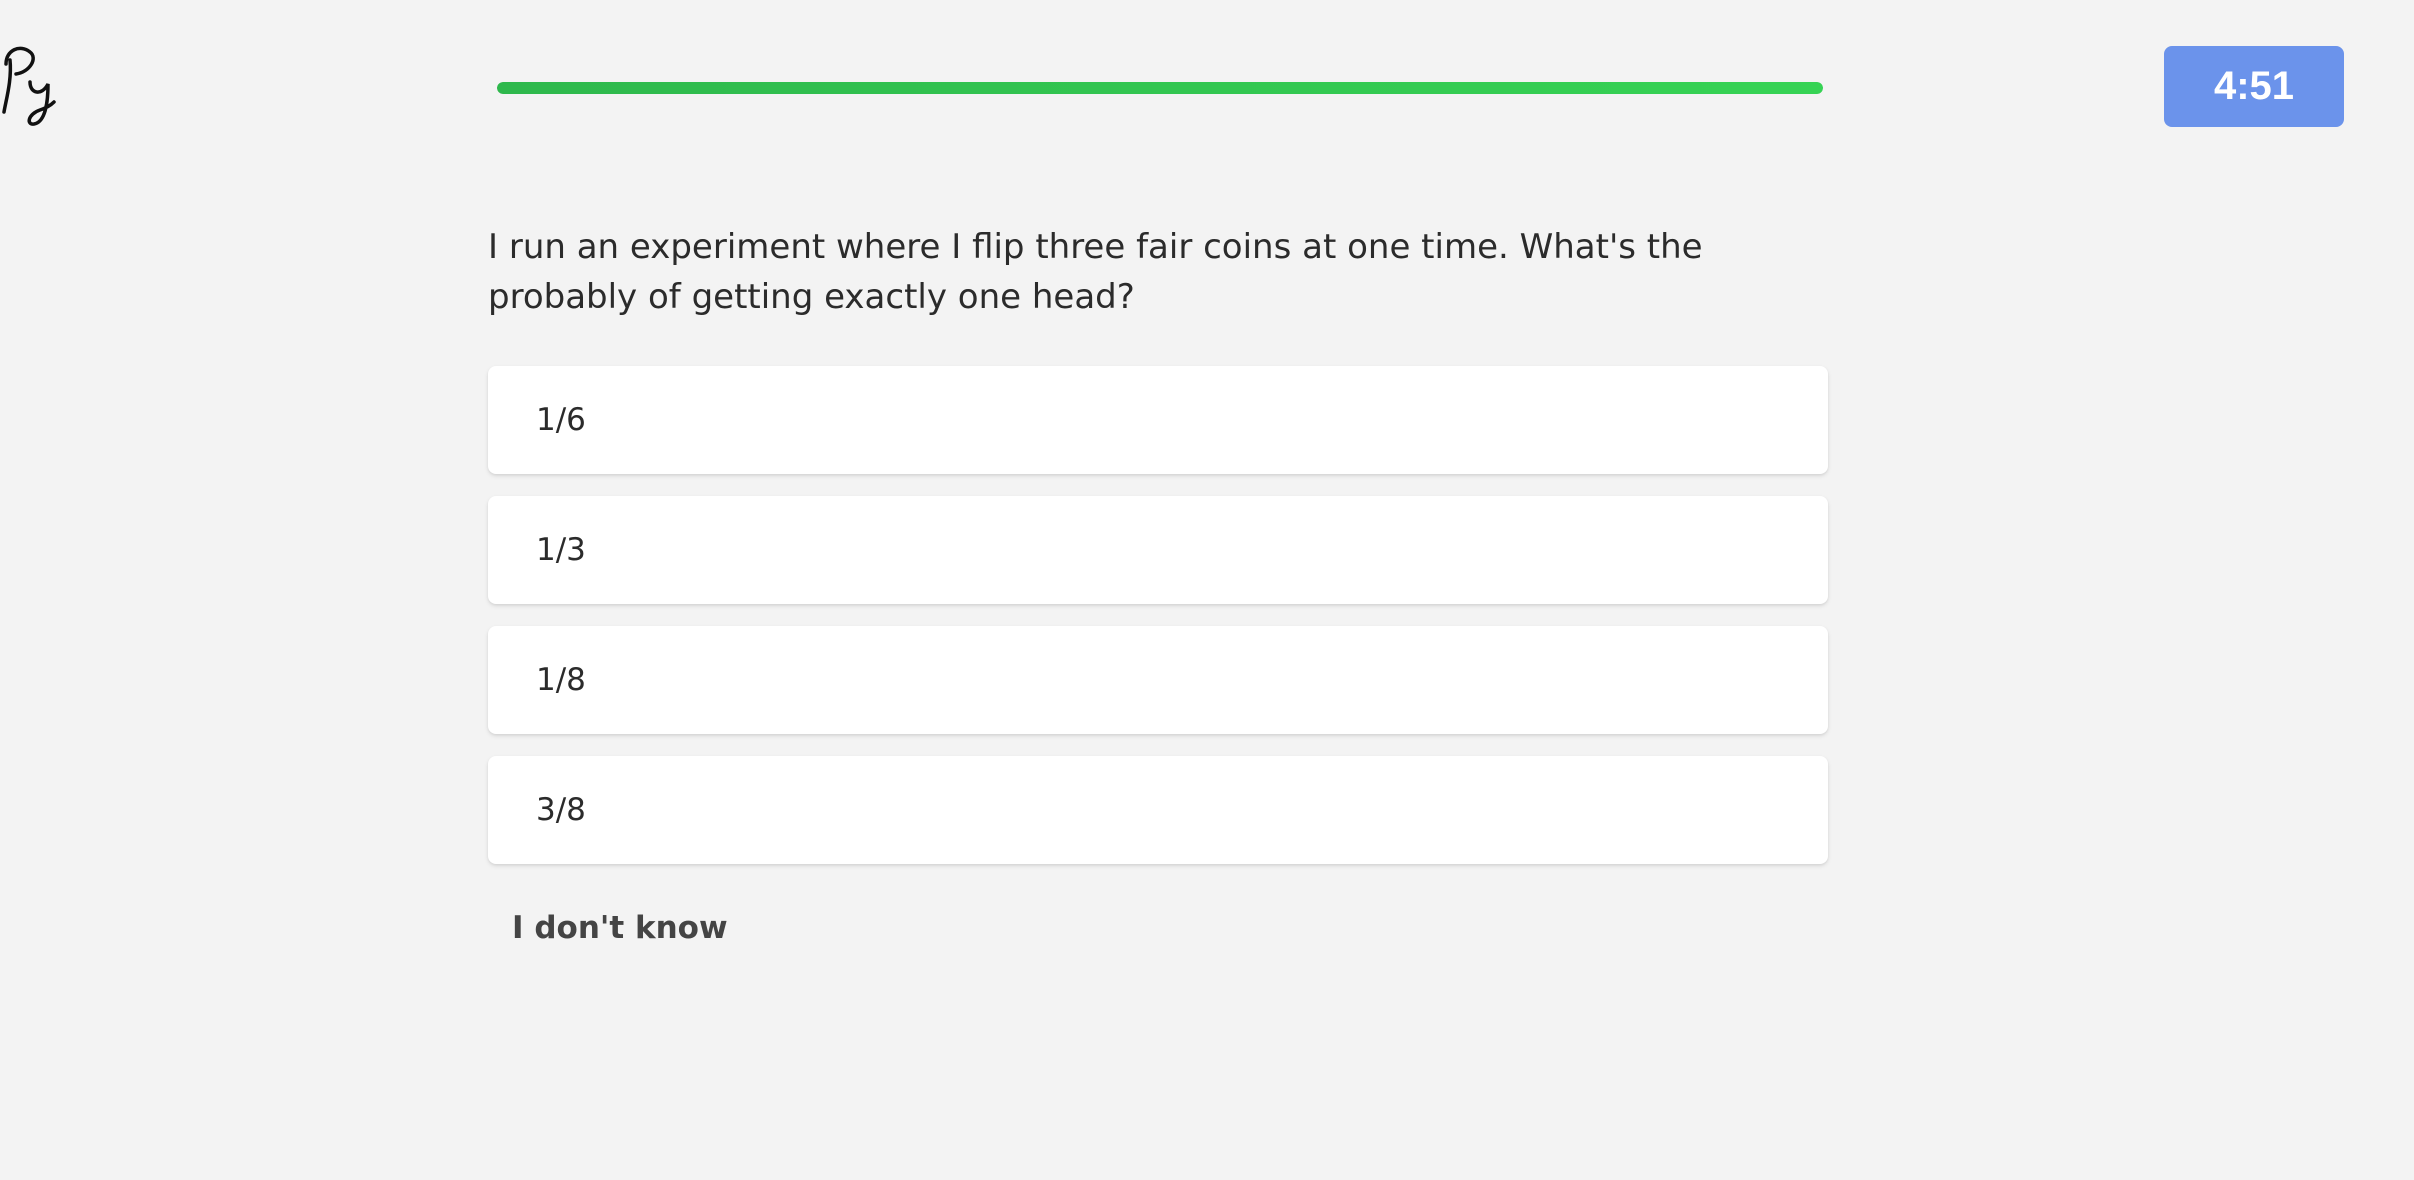 The width and height of the screenshot is (2414, 1180). What do you see at coordinates (1158, 550) in the screenshot?
I see `answer-option: 1/3` at bounding box center [1158, 550].